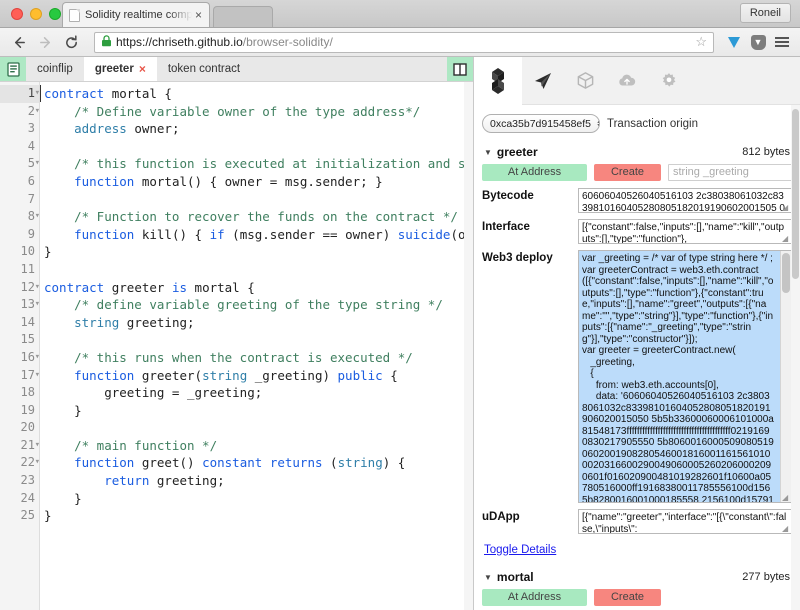 This screenshot has width=800, height=610. I want to click on deploy-paper-plane-icon, so click(543, 81).